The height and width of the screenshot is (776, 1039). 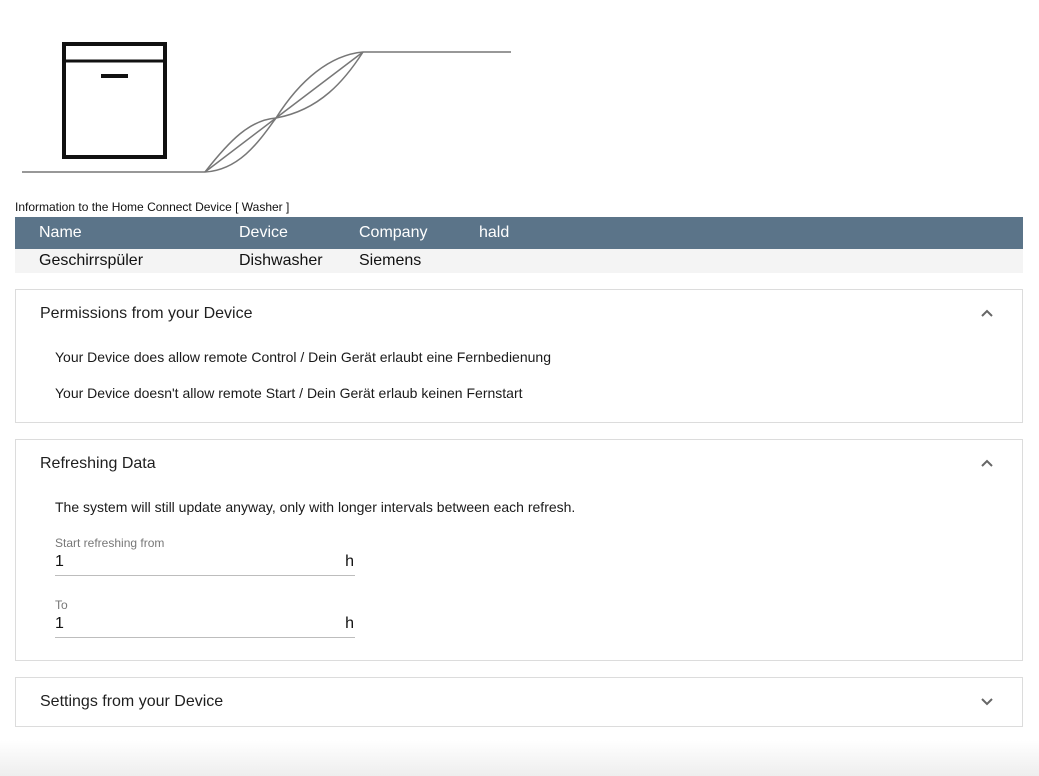 I want to click on cell-hald, so click(x=751, y=261).